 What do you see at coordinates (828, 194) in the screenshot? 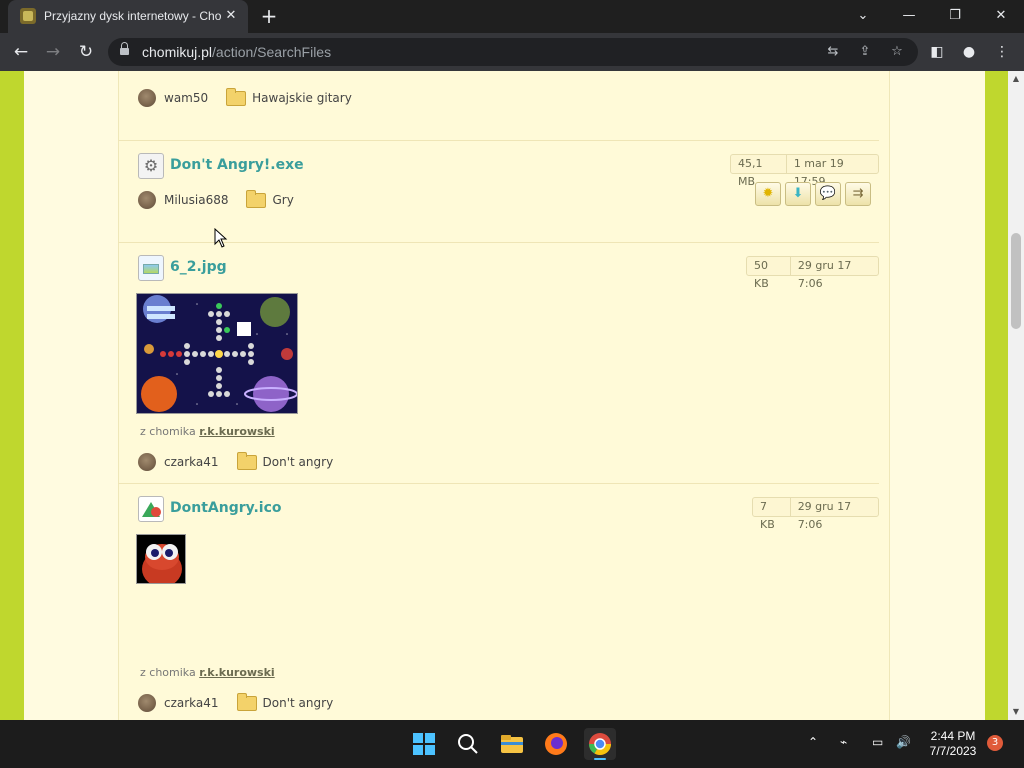
I see `comment-icon: 💬` at bounding box center [828, 194].